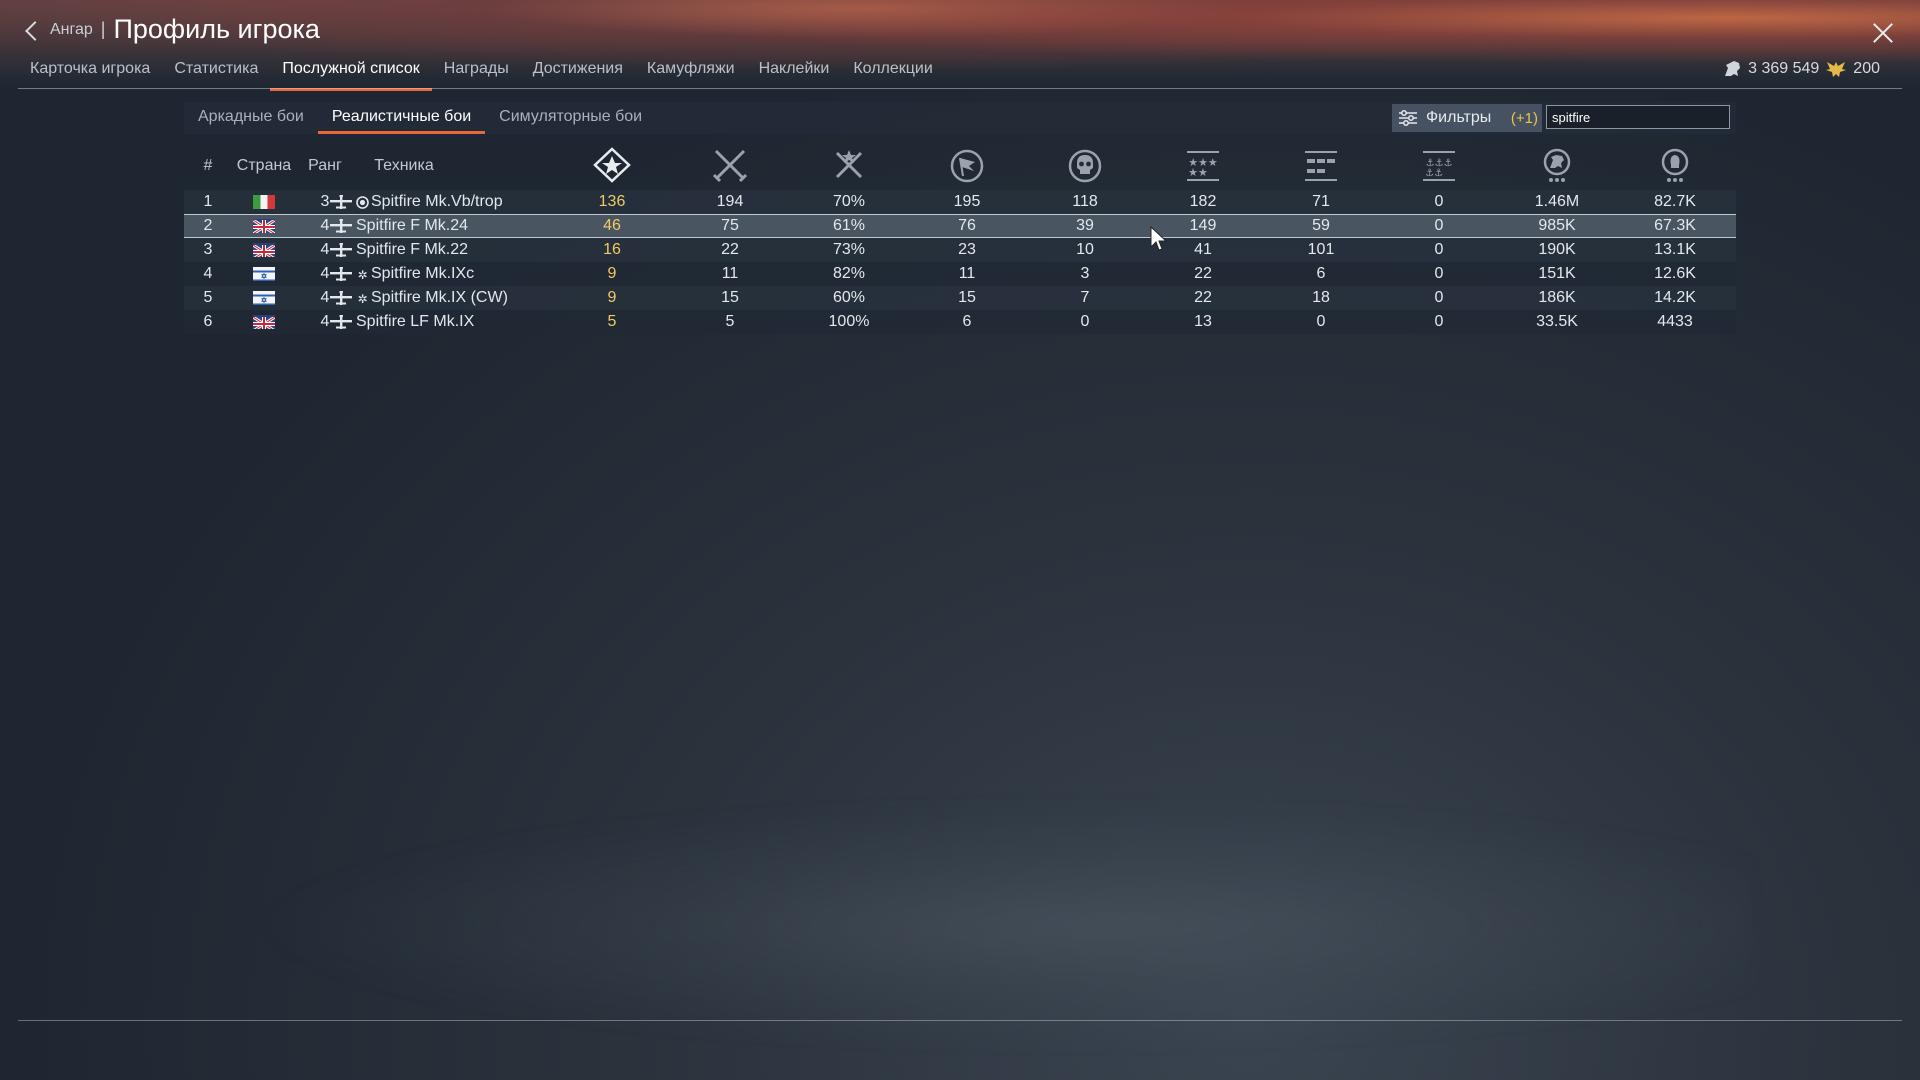  I want to click on golden-eagle-icon, so click(1836, 69).